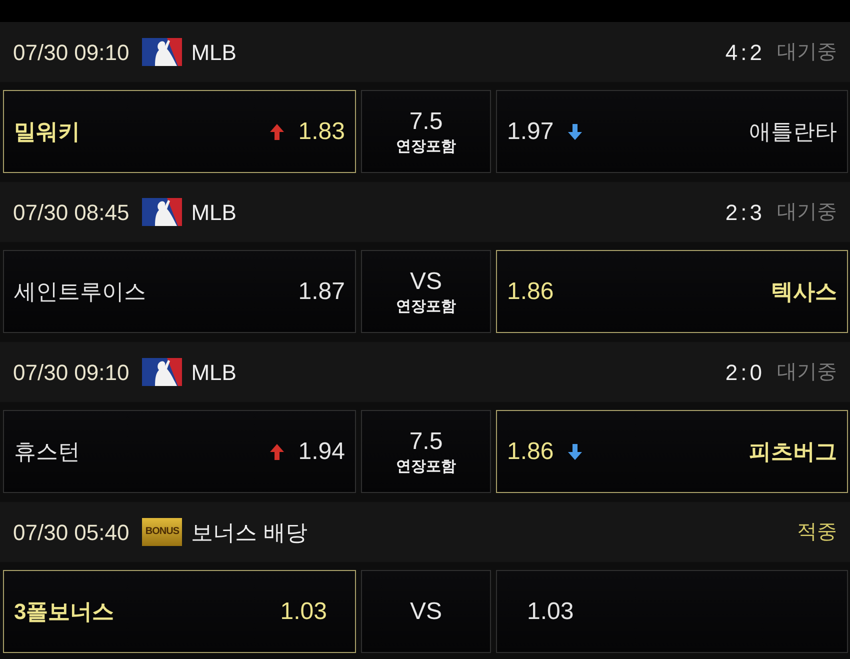  I want to click on bonus-badge: BONUS, so click(162, 532).